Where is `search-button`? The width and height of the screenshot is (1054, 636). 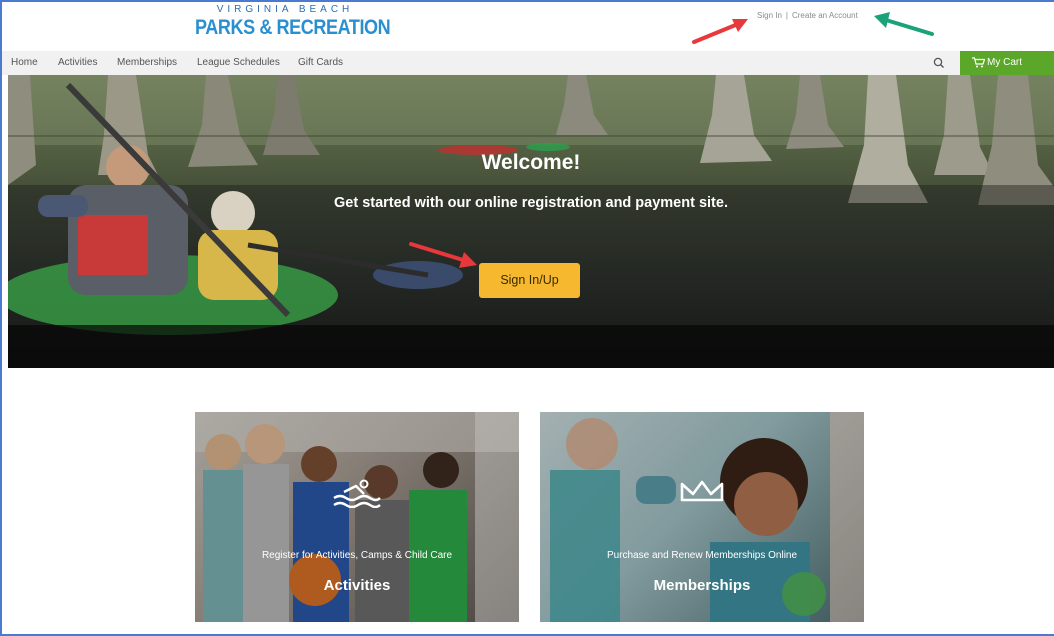 search-button is located at coordinates (939, 63).